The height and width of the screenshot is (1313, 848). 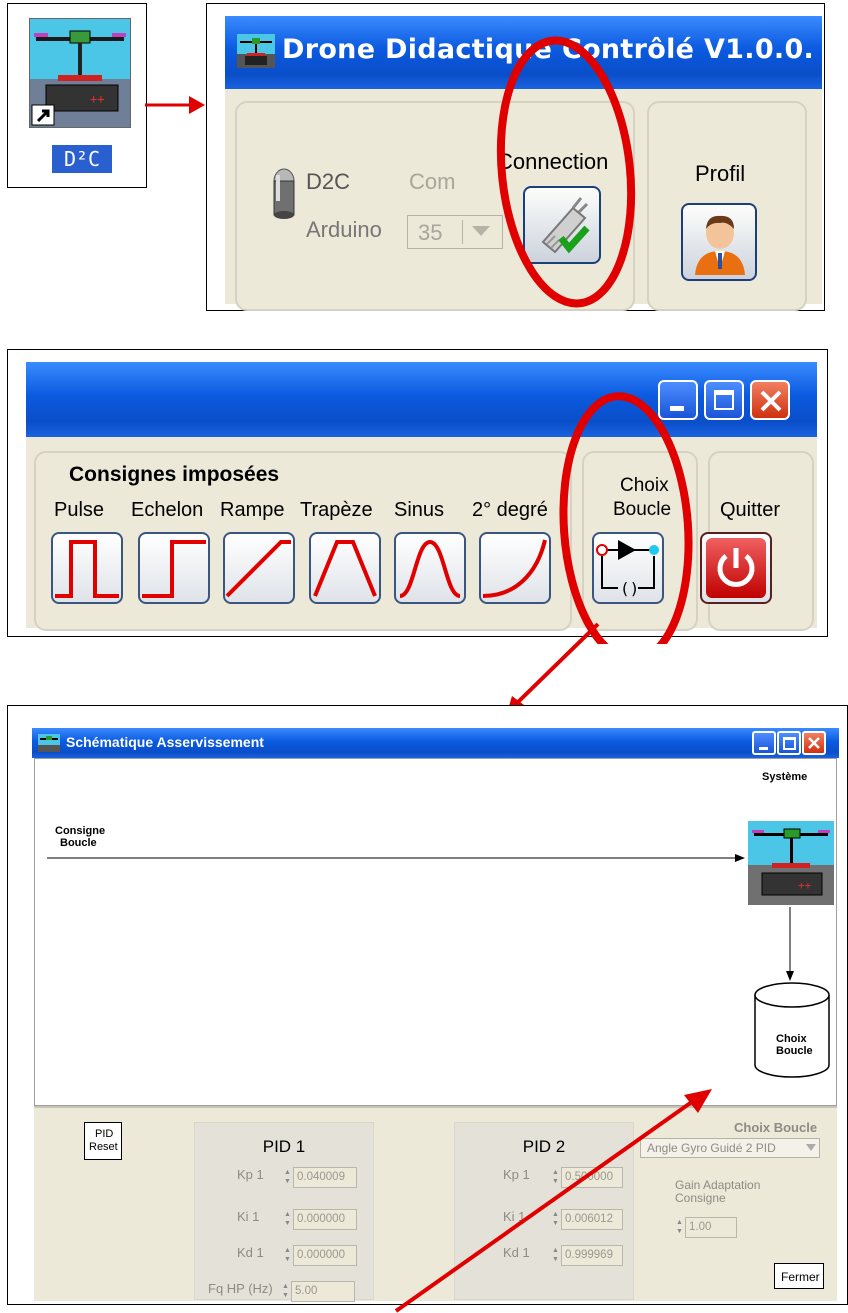 What do you see at coordinates (104, 1134) in the screenshot?
I see `pid-reset-label-1: PID` at bounding box center [104, 1134].